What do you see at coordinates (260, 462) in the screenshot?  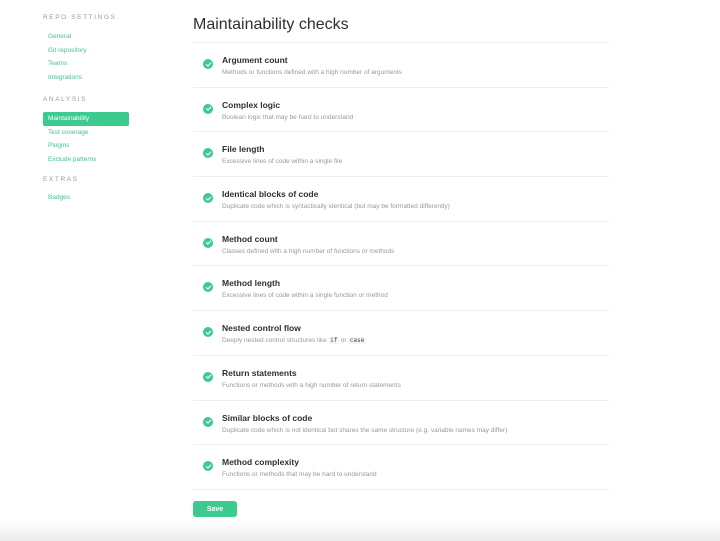 I see `check-title: Method complexity` at bounding box center [260, 462].